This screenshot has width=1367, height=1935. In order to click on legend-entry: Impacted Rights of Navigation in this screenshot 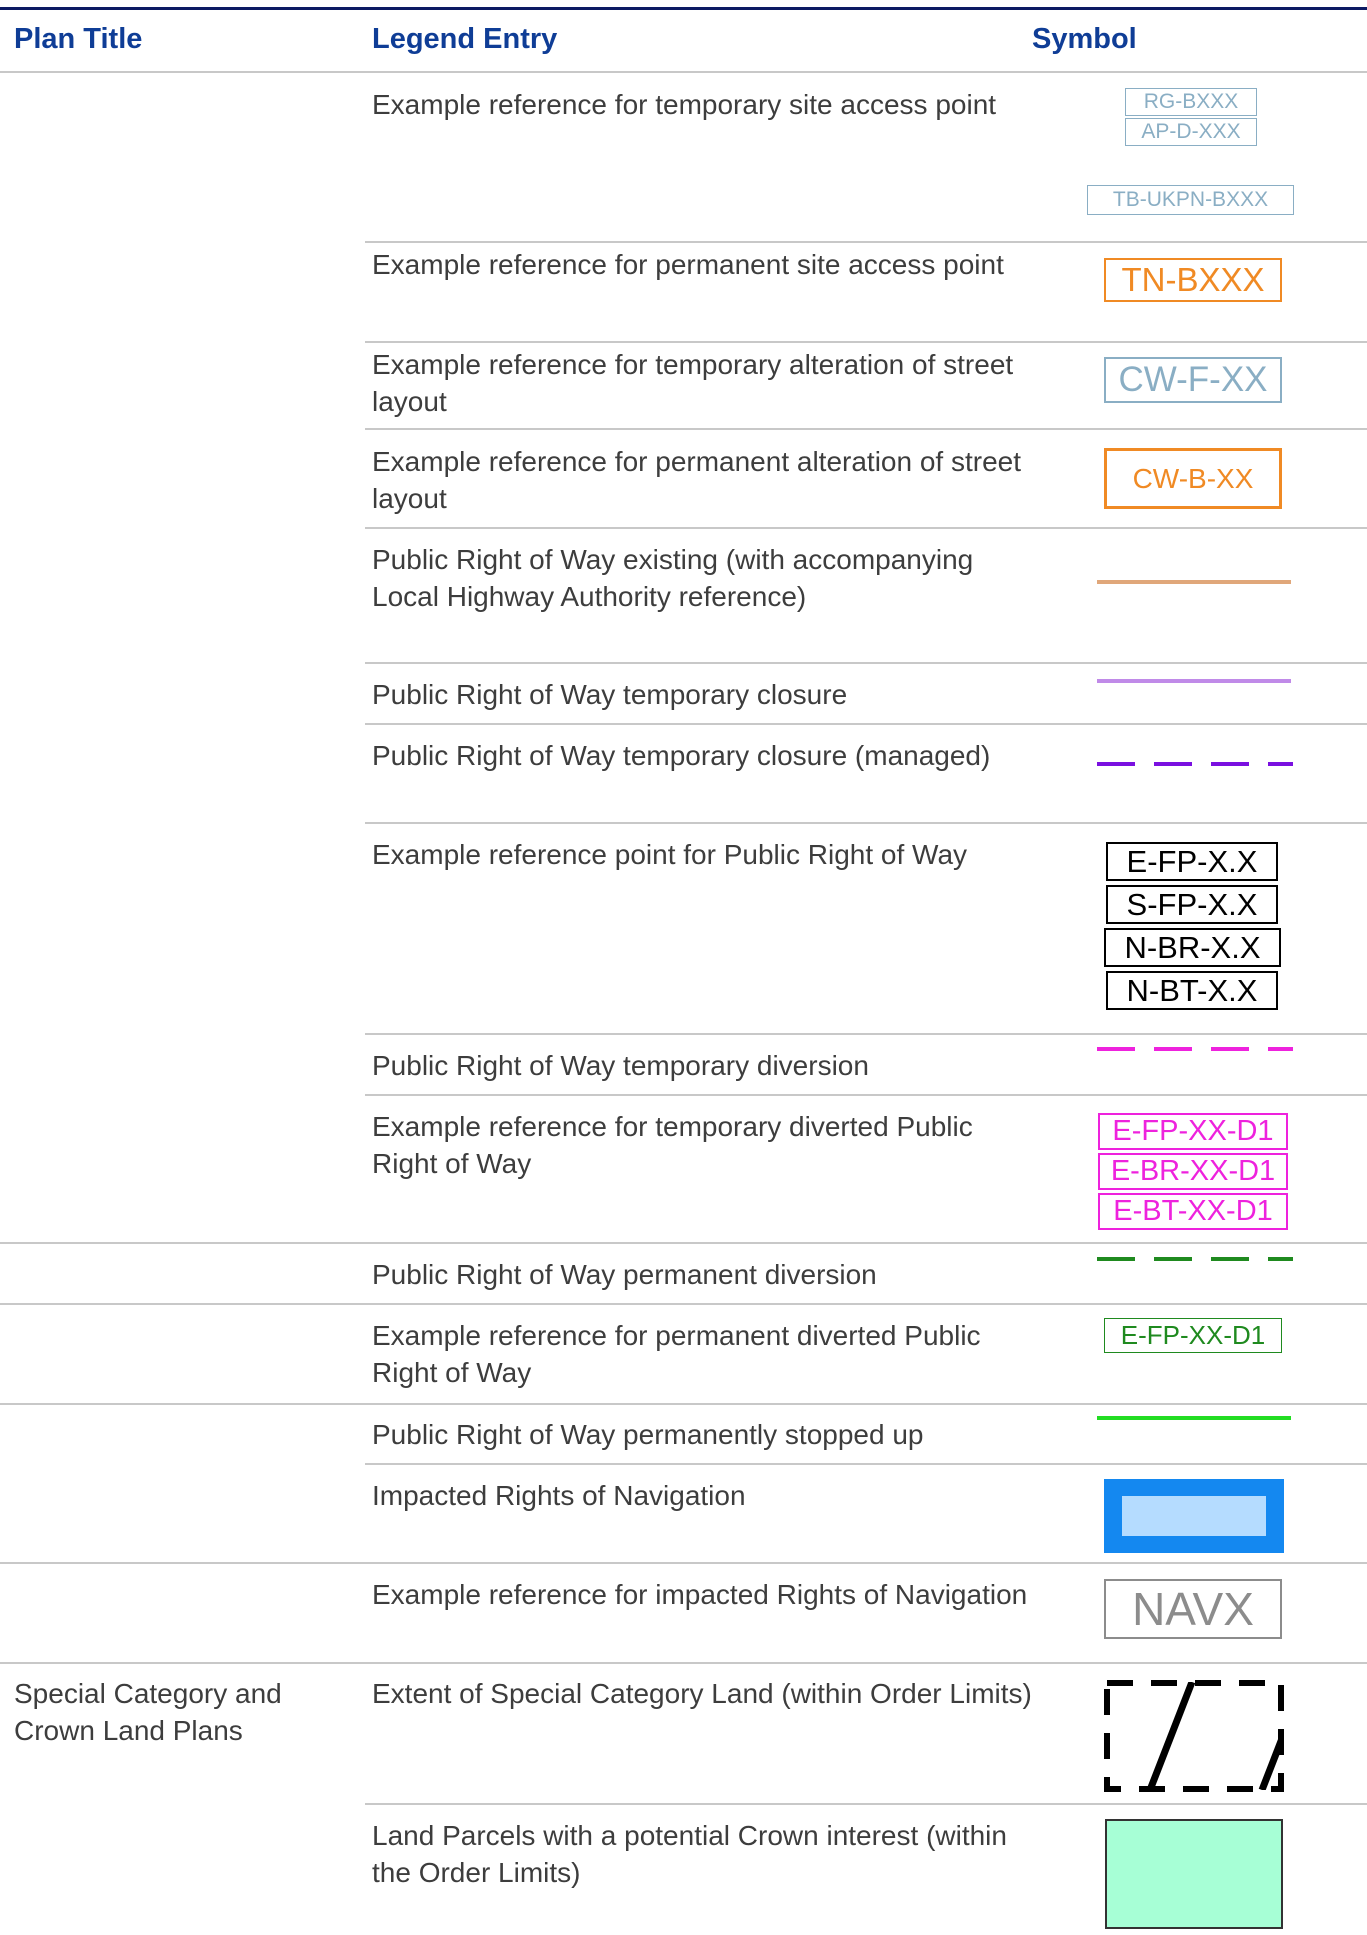, I will do `click(559, 1495)`.